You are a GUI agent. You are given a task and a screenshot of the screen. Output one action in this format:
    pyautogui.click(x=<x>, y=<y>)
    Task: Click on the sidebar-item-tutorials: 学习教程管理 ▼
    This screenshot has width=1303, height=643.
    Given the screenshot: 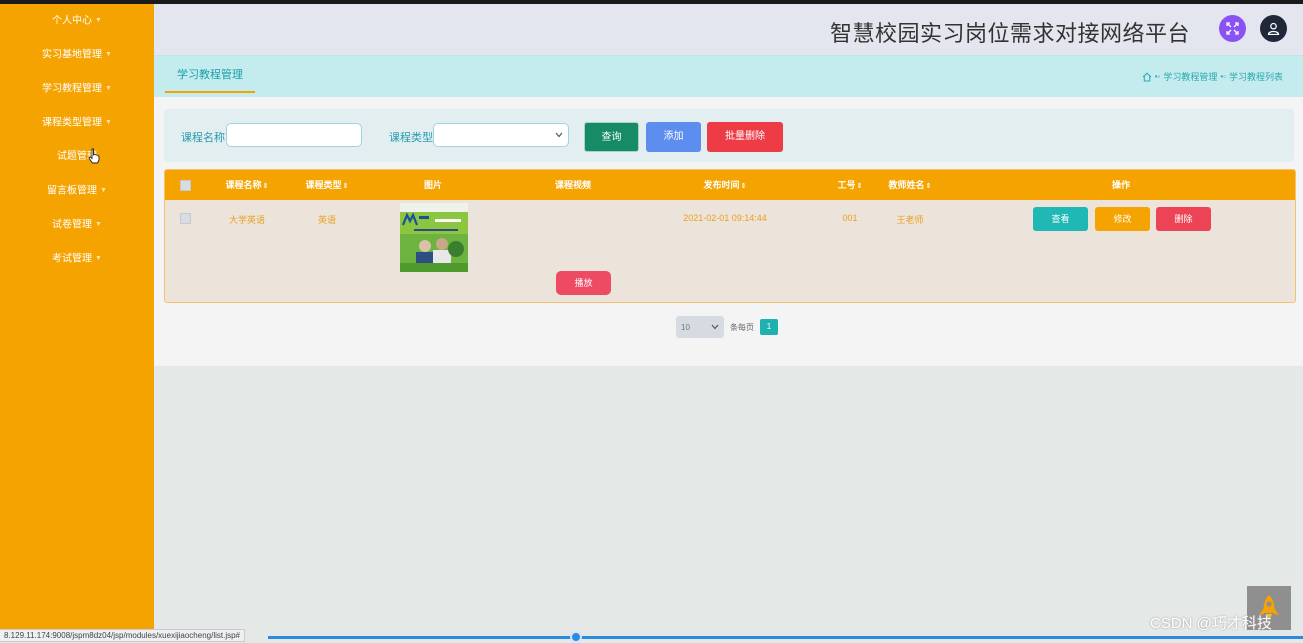 What is the action you would take?
    pyautogui.click(x=77, y=89)
    